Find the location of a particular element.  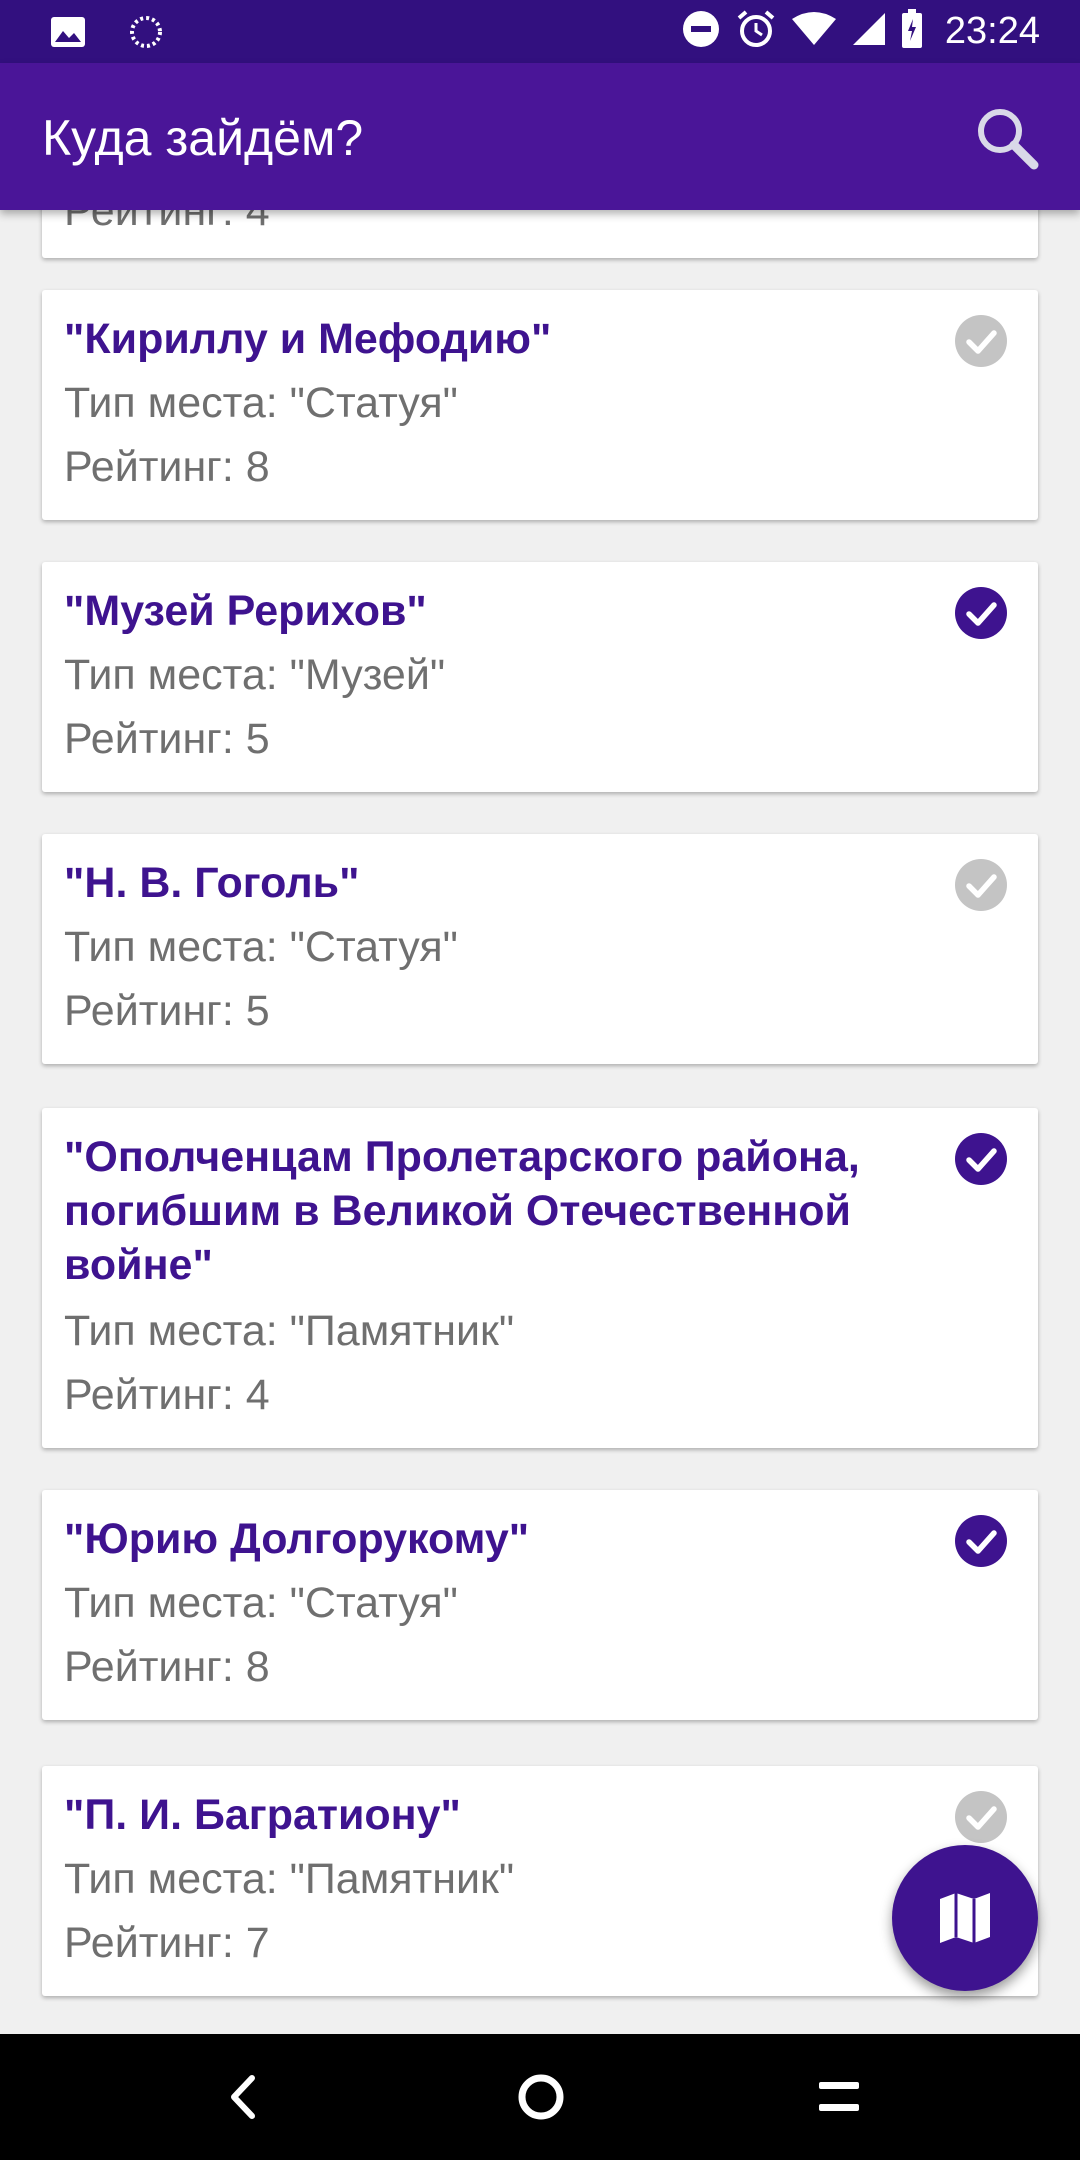

place-name: "П. И. Багратиону" is located at coordinates (262, 1815).